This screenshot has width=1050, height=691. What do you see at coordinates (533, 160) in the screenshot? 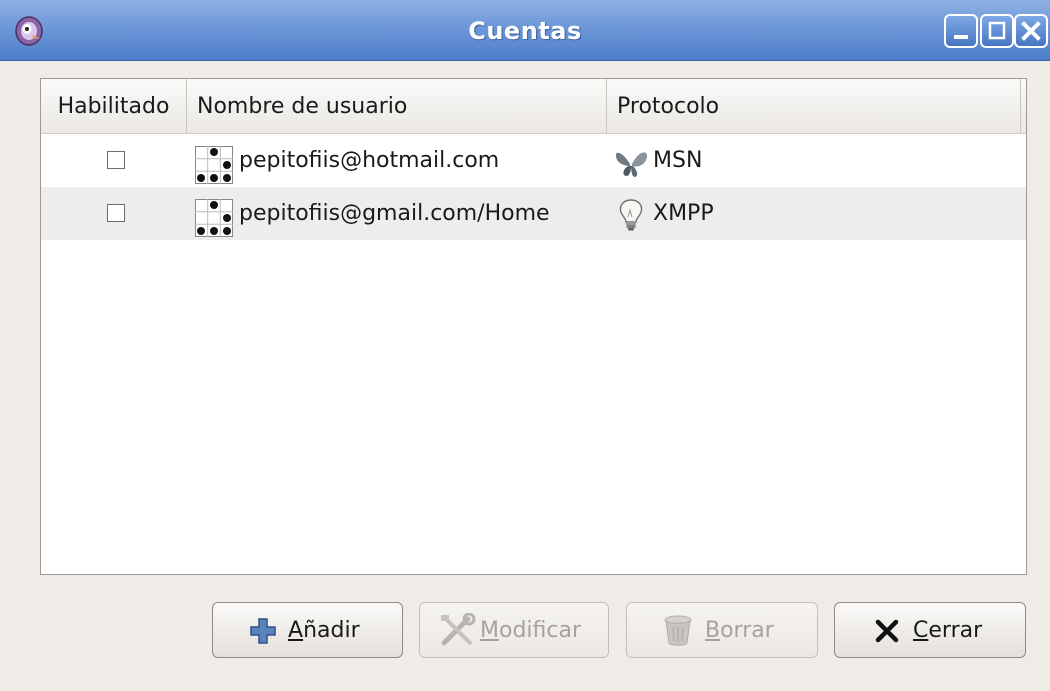
I see `account-row: pepitofiis@hotmail.com MSN` at bounding box center [533, 160].